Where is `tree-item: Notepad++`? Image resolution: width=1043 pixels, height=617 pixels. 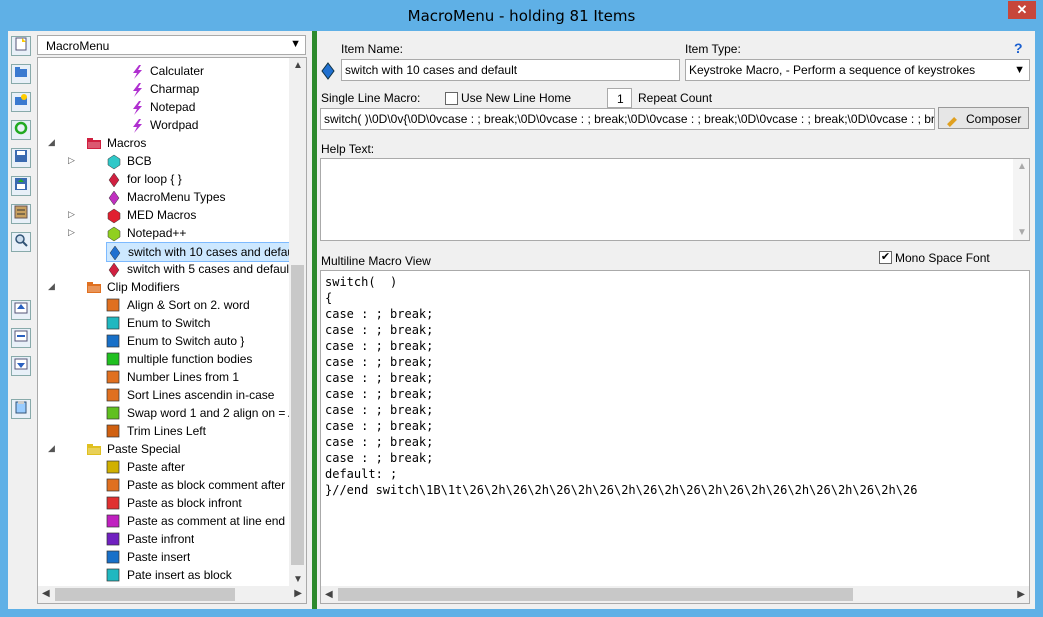
tree-item: Notepad++ is located at coordinates (146, 233).